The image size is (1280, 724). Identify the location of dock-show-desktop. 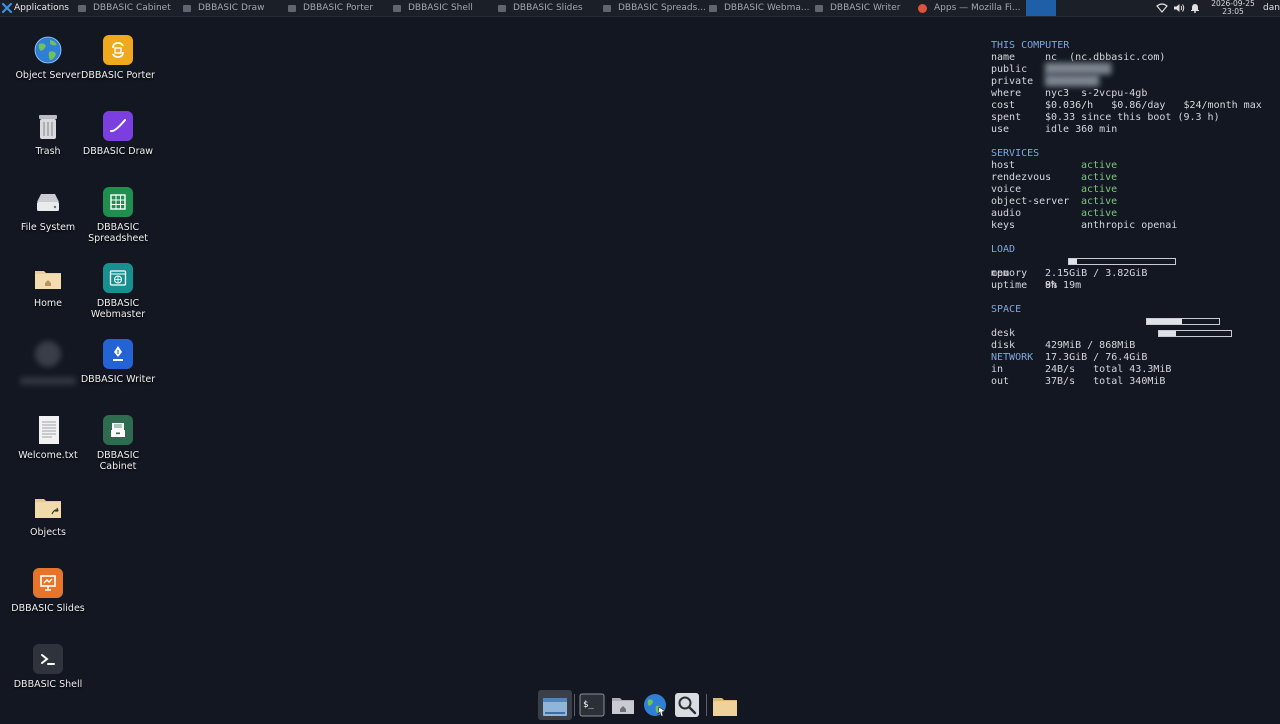
(555, 705).